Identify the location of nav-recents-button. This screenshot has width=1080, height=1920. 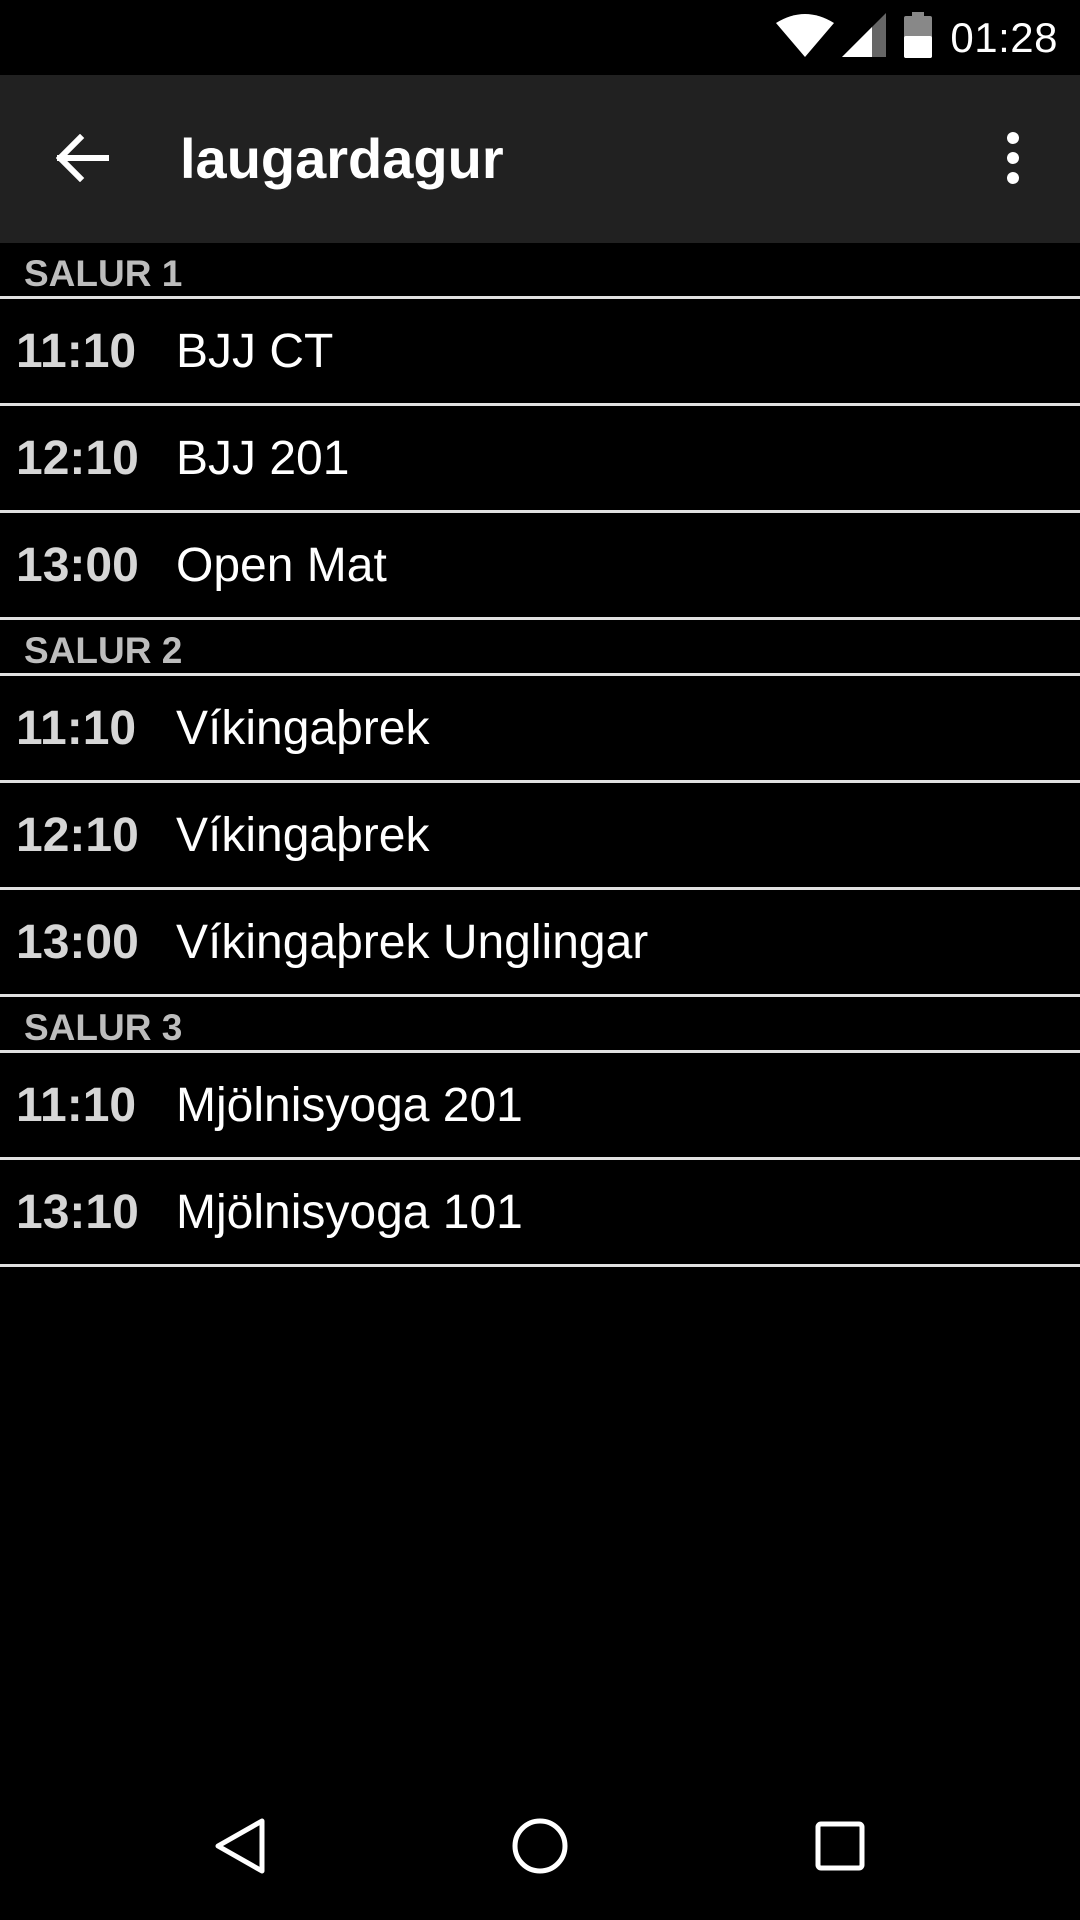
(840, 1848).